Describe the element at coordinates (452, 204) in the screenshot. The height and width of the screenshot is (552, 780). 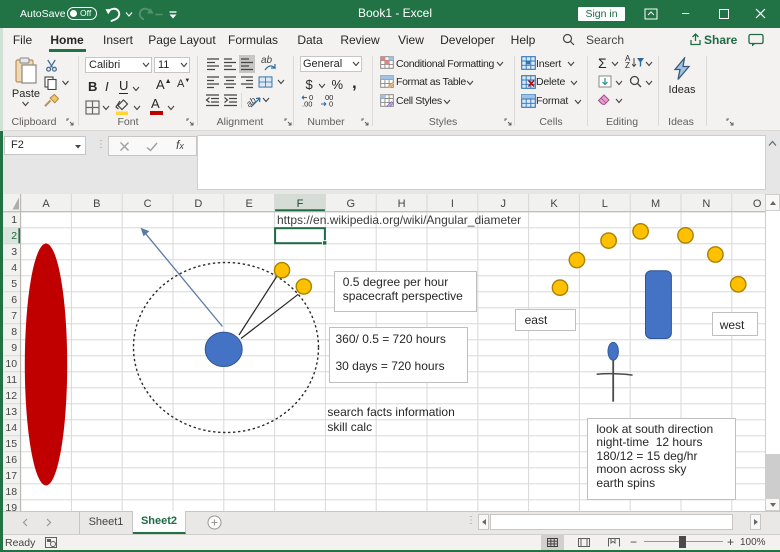
I see `svg-text: I` at that location.